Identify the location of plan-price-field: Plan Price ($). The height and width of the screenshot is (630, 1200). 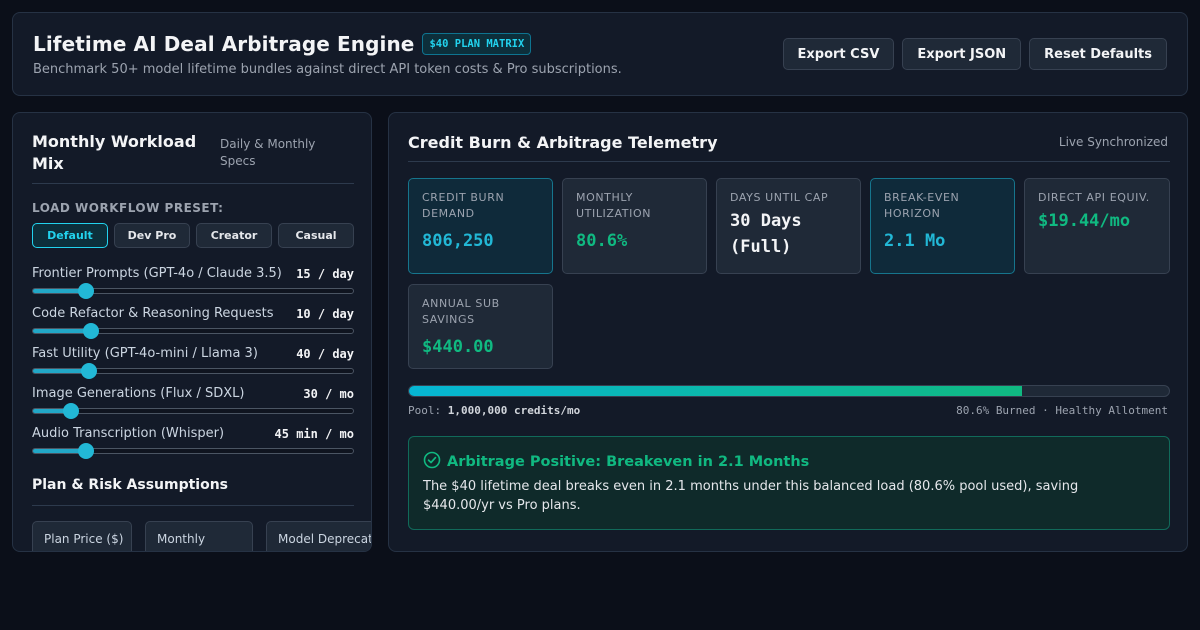
(82, 536).